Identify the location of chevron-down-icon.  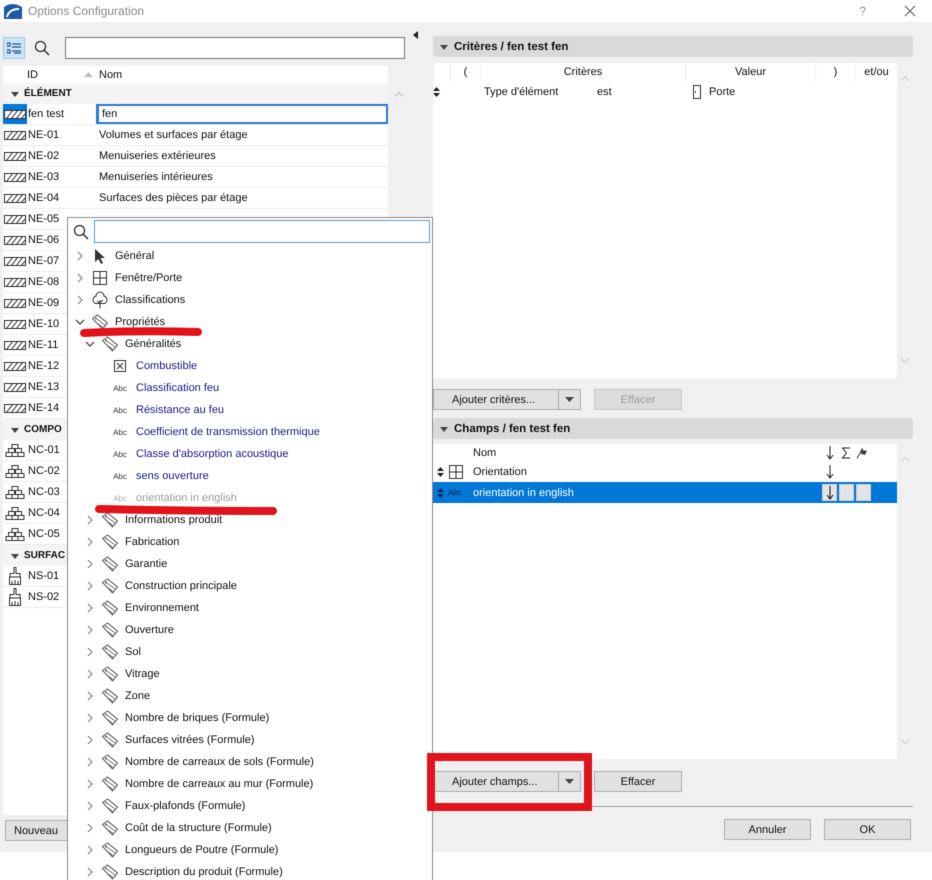
(80, 322).